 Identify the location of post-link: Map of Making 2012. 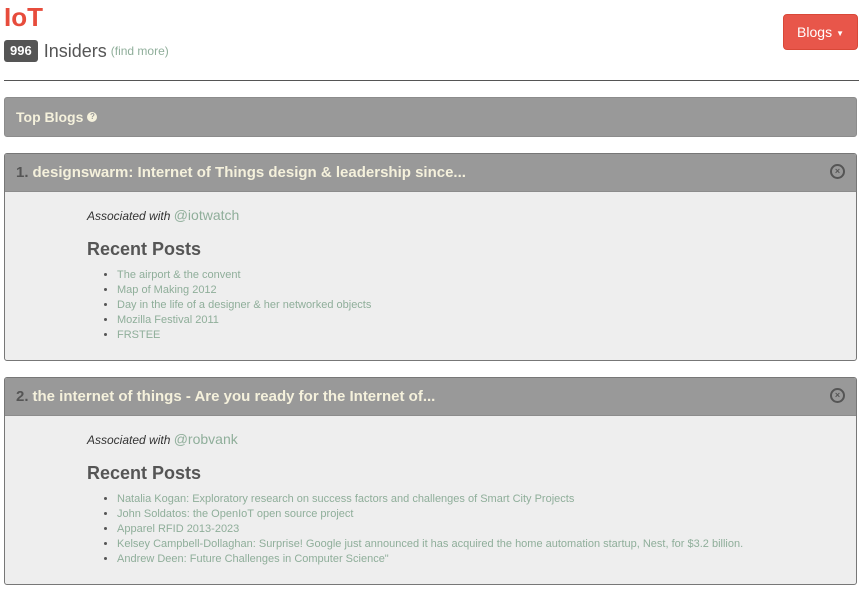
(486, 290).